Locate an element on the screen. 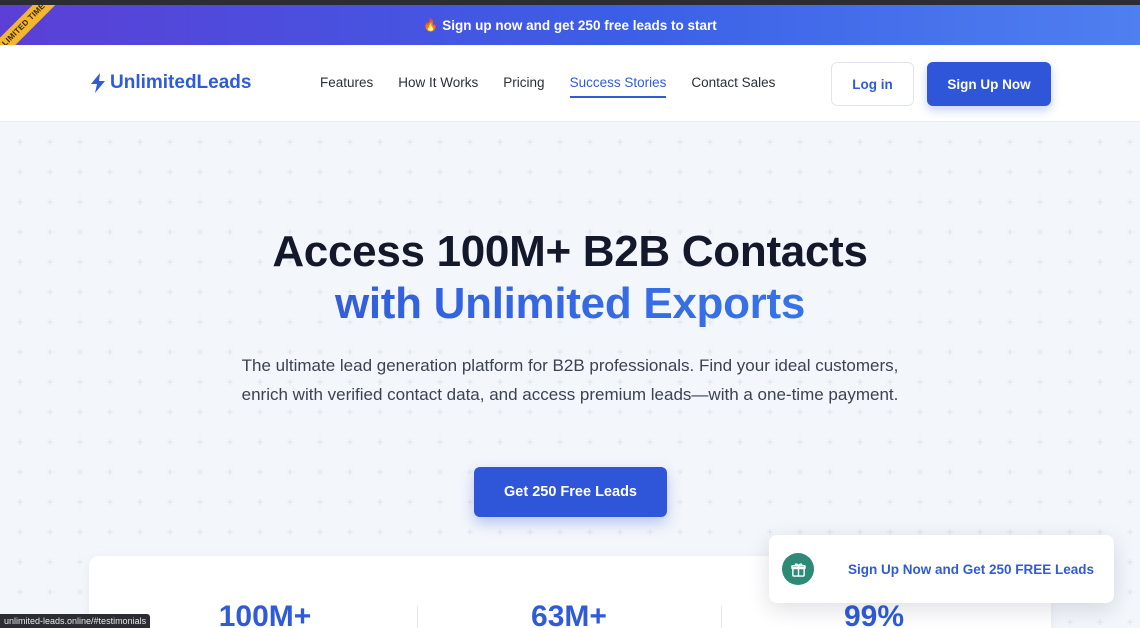 The height and width of the screenshot is (628, 1140). stat-accuracy: 99% is located at coordinates (874, 614).